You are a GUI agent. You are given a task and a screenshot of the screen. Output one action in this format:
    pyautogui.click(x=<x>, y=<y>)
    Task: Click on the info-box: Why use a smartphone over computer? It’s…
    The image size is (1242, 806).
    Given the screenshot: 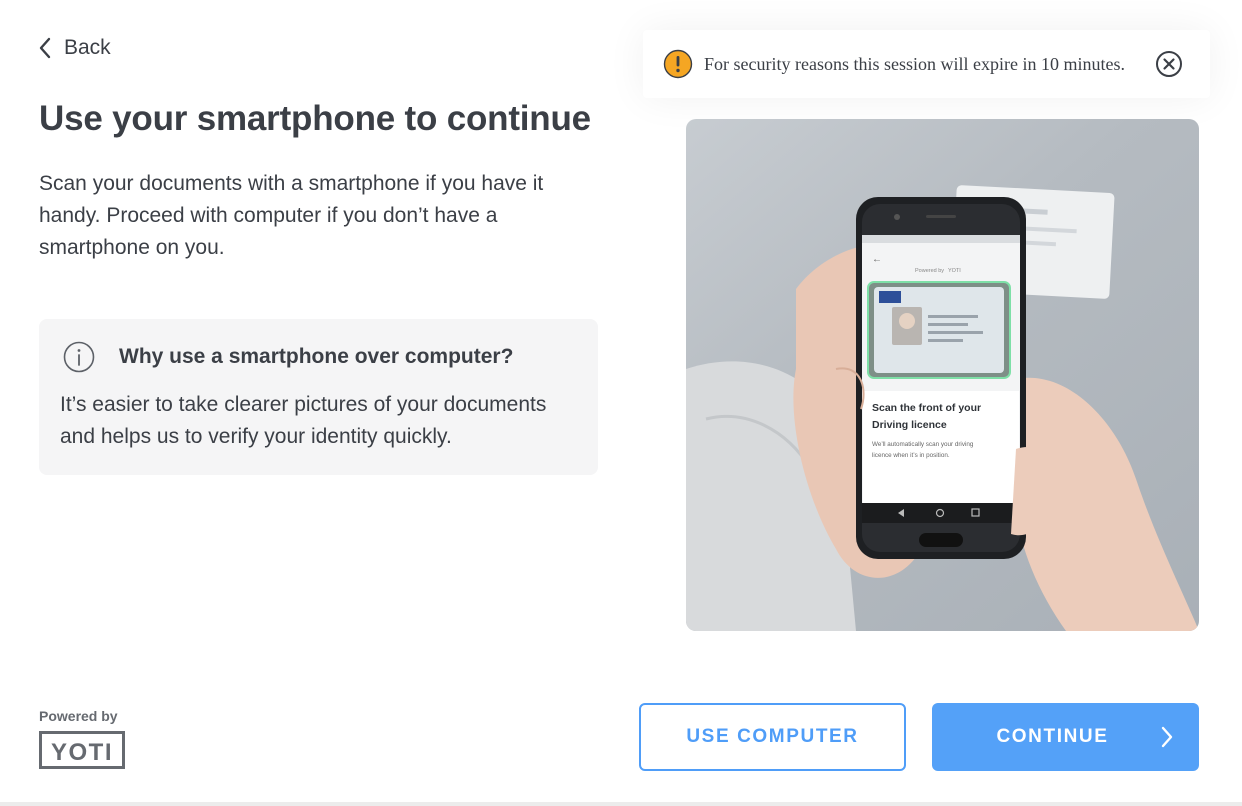 What is the action you would take?
    pyautogui.click(x=318, y=397)
    